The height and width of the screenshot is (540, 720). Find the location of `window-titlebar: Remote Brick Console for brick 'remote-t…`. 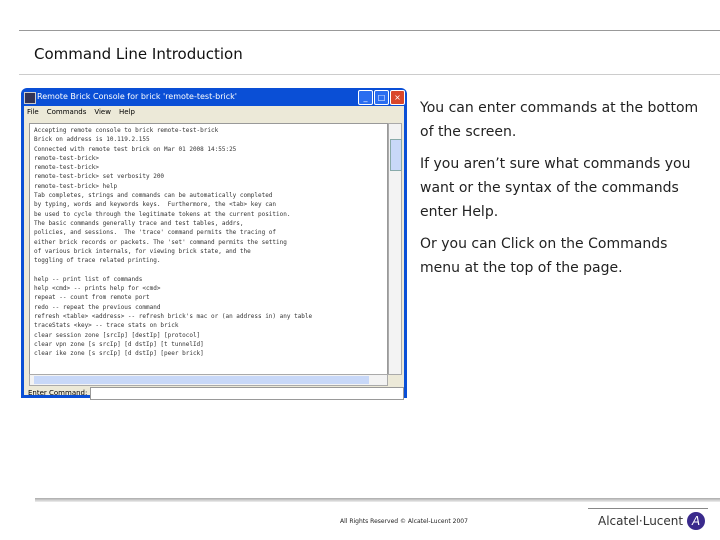

window-titlebar: Remote Brick Console for brick 'remote-t… is located at coordinates (214, 97).